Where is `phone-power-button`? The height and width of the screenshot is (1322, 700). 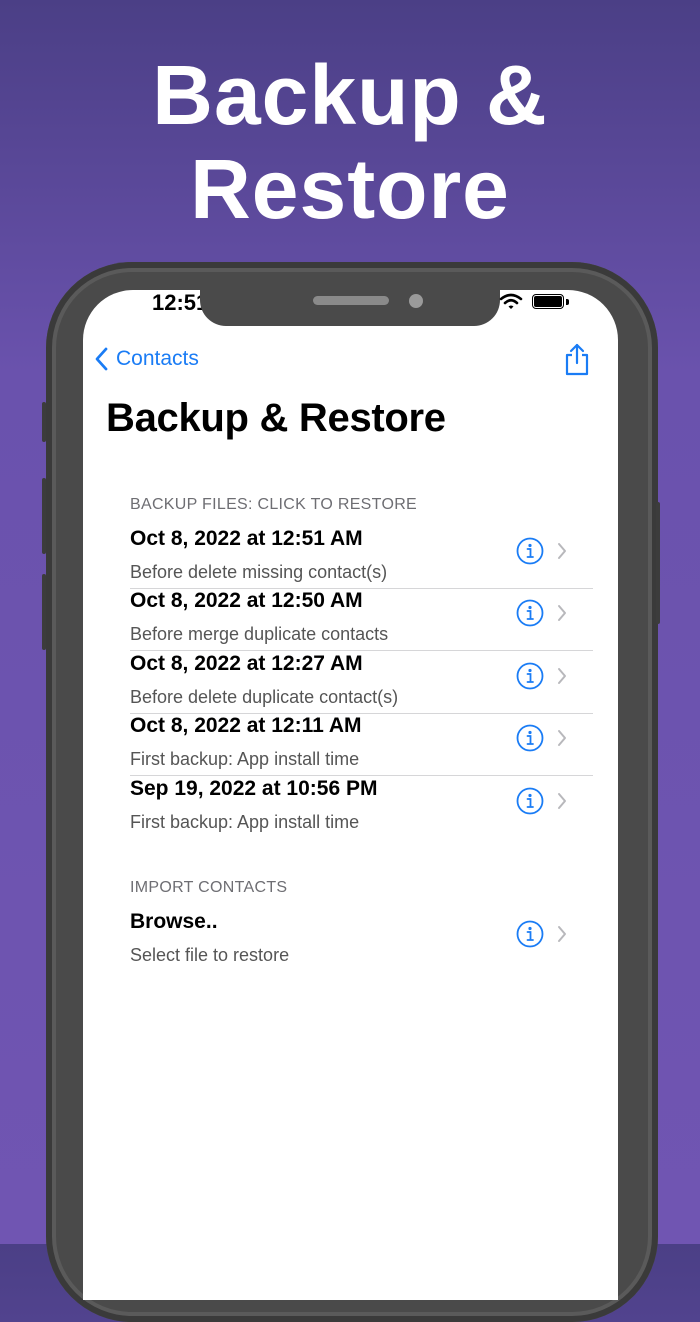 phone-power-button is located at coordinates (658, 563).